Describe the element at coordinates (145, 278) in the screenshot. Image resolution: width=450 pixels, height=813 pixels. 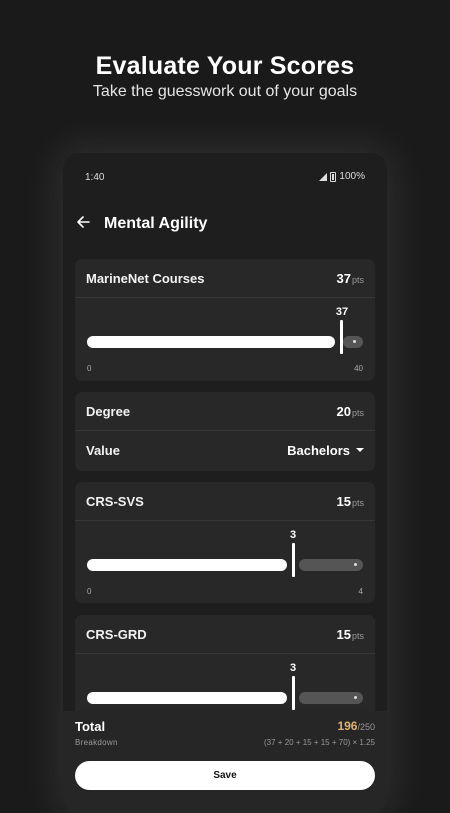
I see `marinenet-label: MarineNet Courses` at that location.